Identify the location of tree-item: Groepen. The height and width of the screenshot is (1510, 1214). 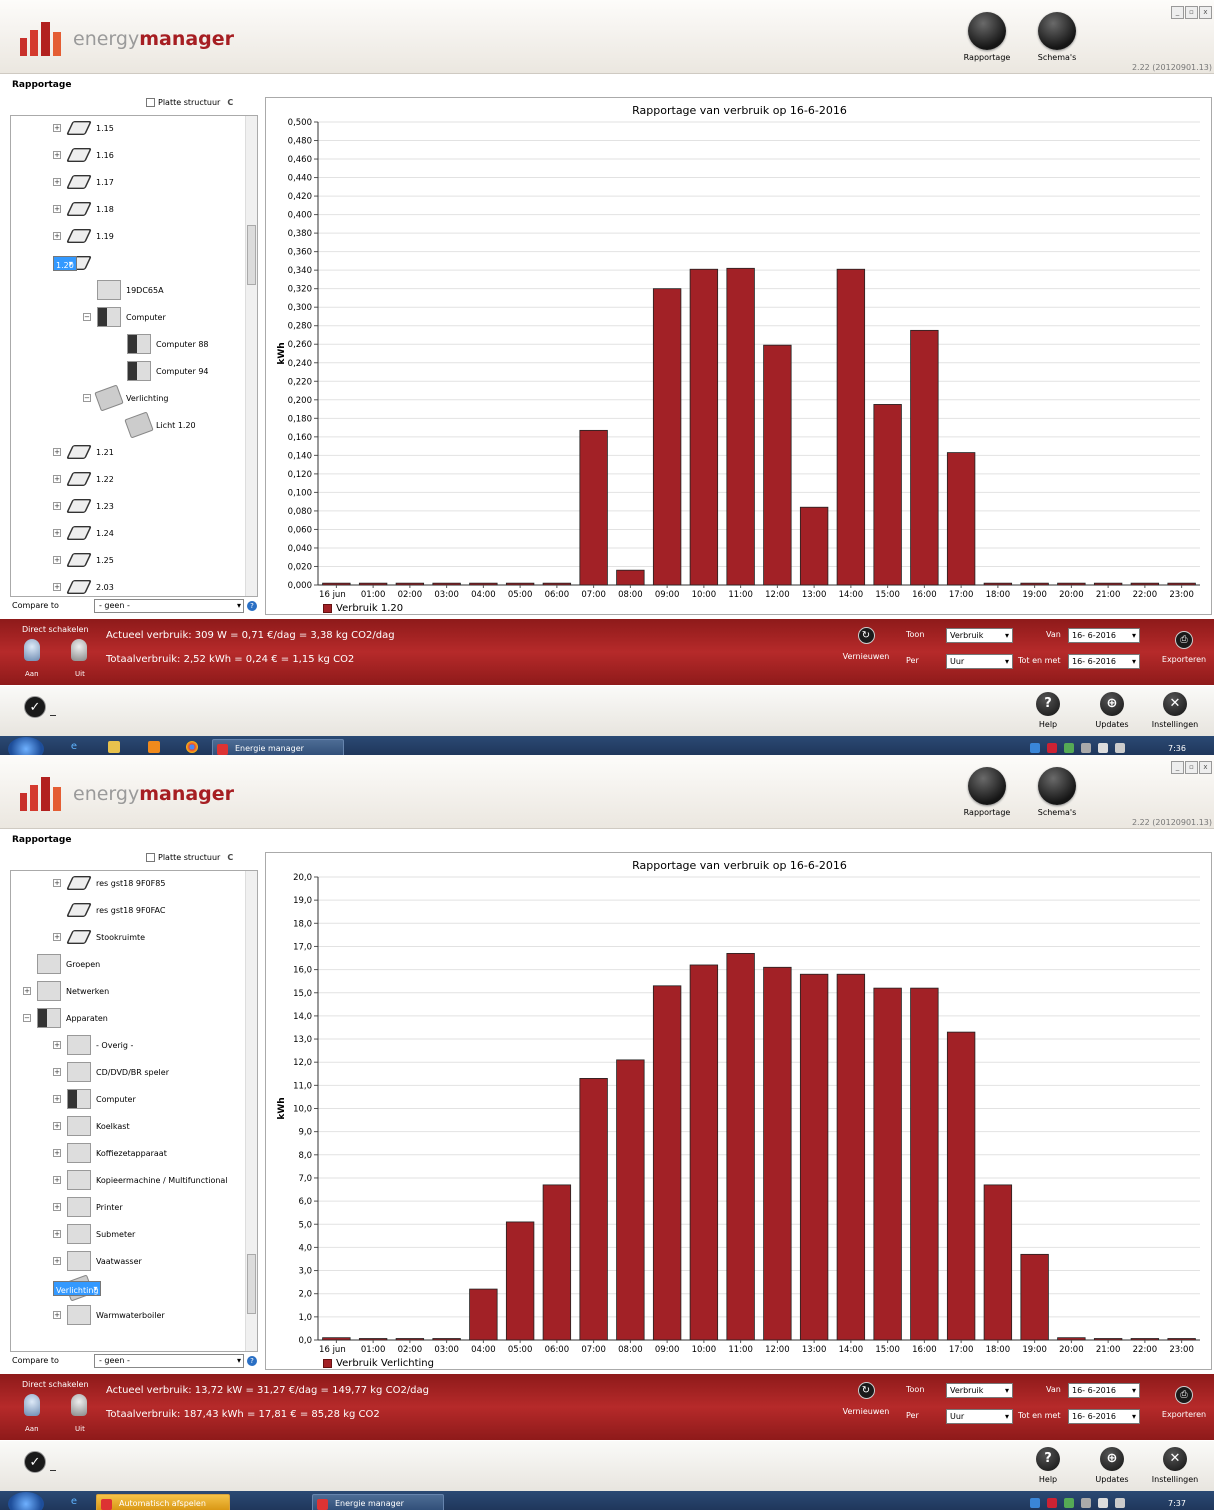
(62, 964).